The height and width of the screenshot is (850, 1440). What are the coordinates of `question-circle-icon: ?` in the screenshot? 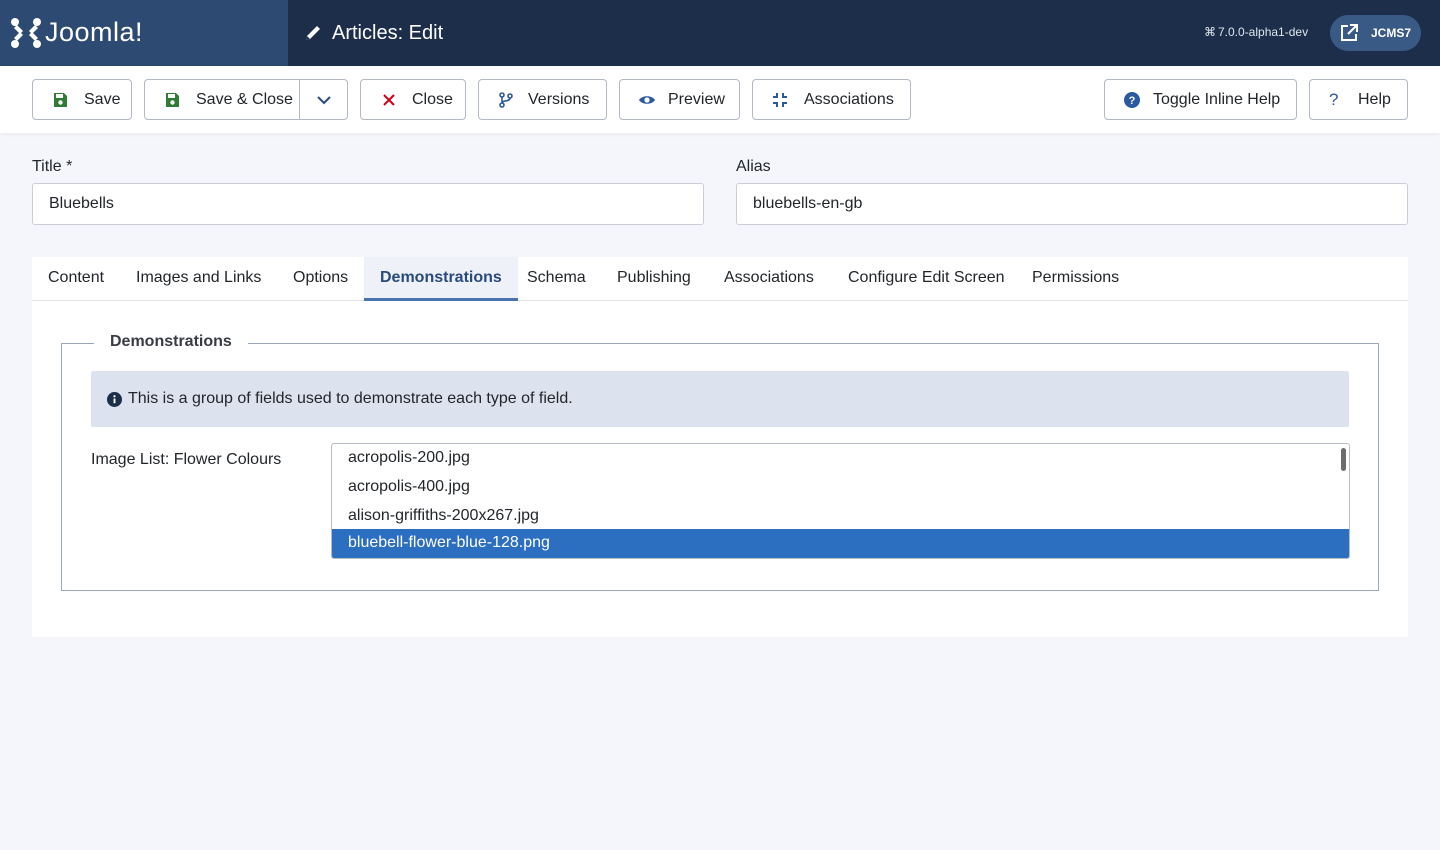 It's located at (1132, 99).